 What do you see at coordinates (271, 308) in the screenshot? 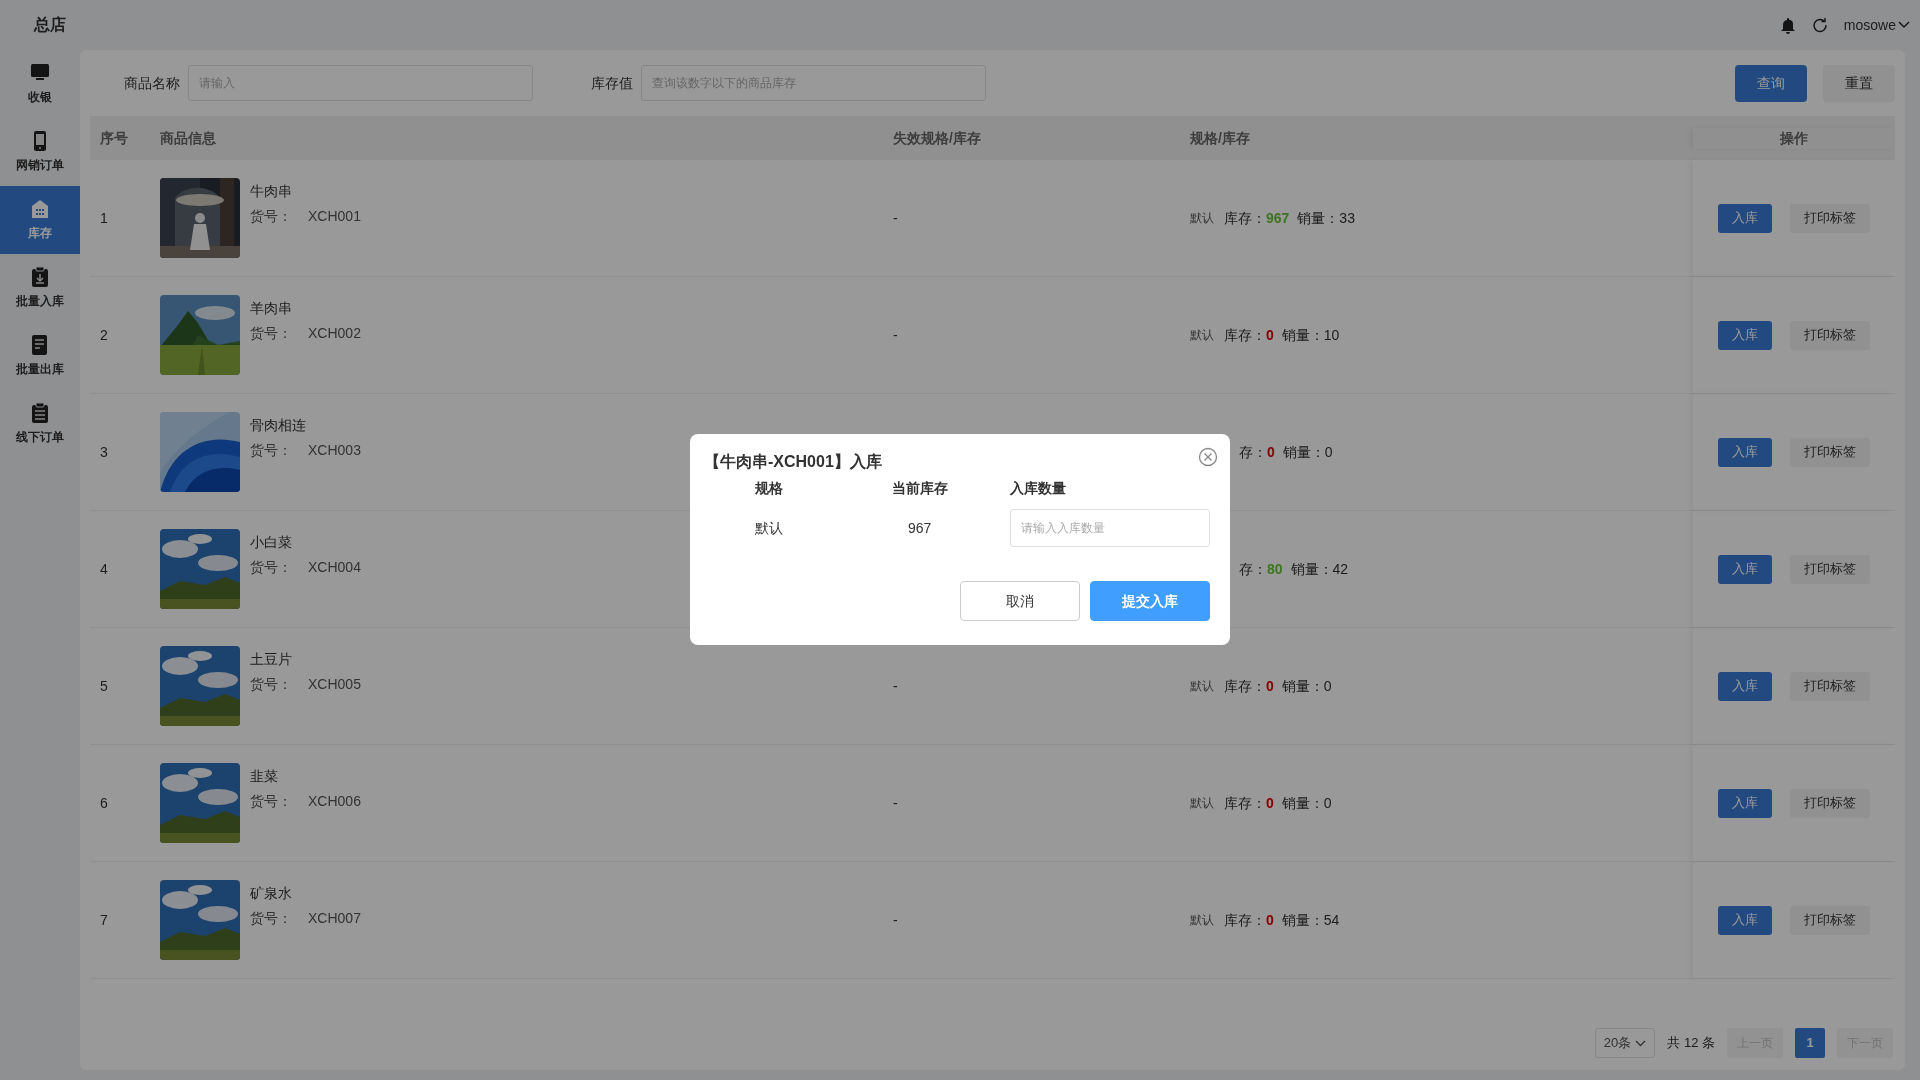
I see `product-name: 羊肉串` at bounding box center [271, 308].